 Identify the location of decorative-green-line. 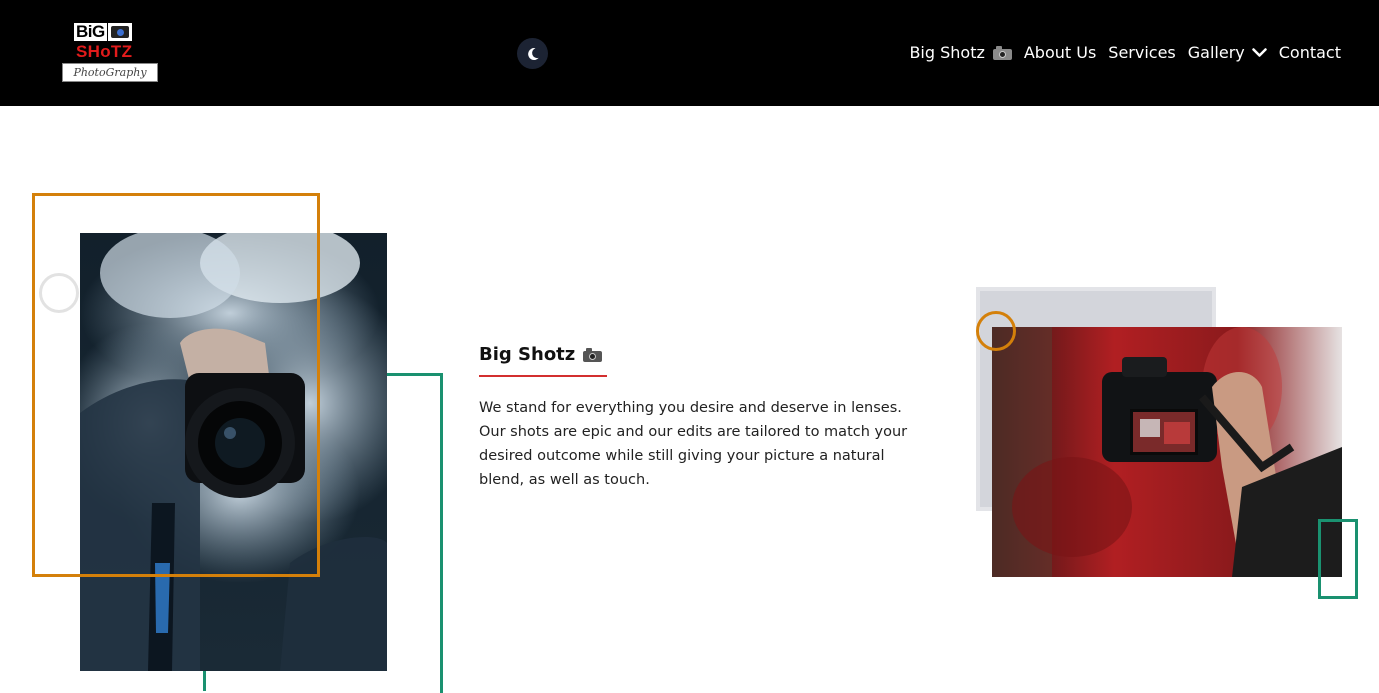
(415, 533).